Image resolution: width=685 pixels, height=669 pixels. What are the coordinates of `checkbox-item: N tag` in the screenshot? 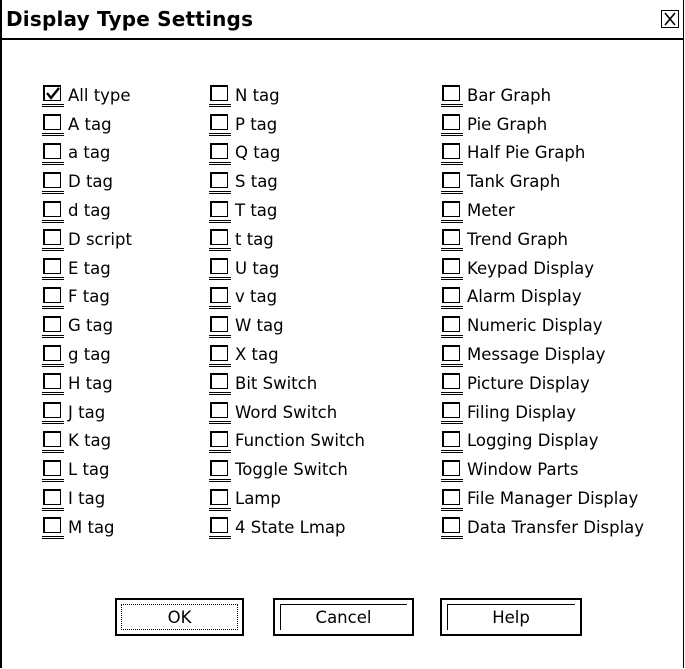 It's located at (287, 96).